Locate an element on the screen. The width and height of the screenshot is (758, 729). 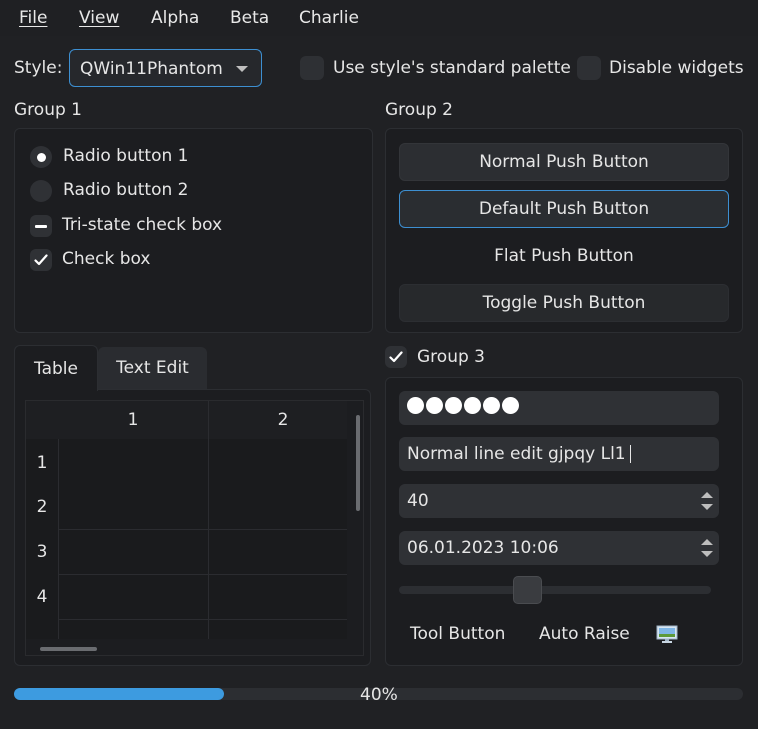
flat-push-button: Flat Push Button is located at coordinates (564, 256).